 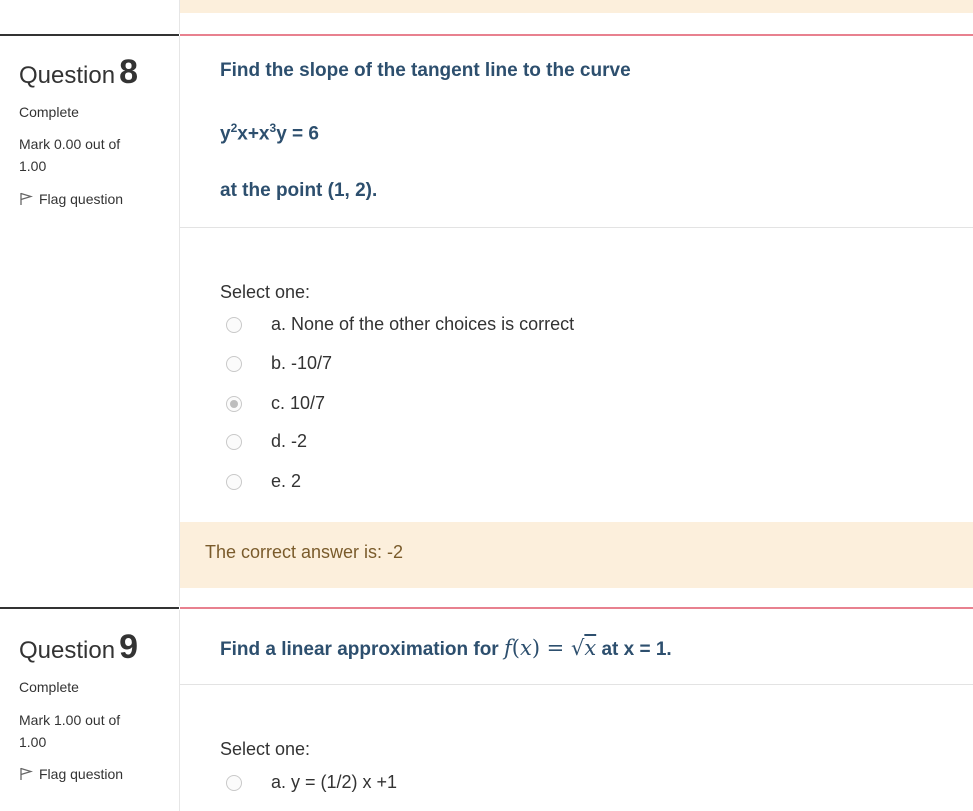 I want to click on question-number: Question 9, so click(x=78, y=647).